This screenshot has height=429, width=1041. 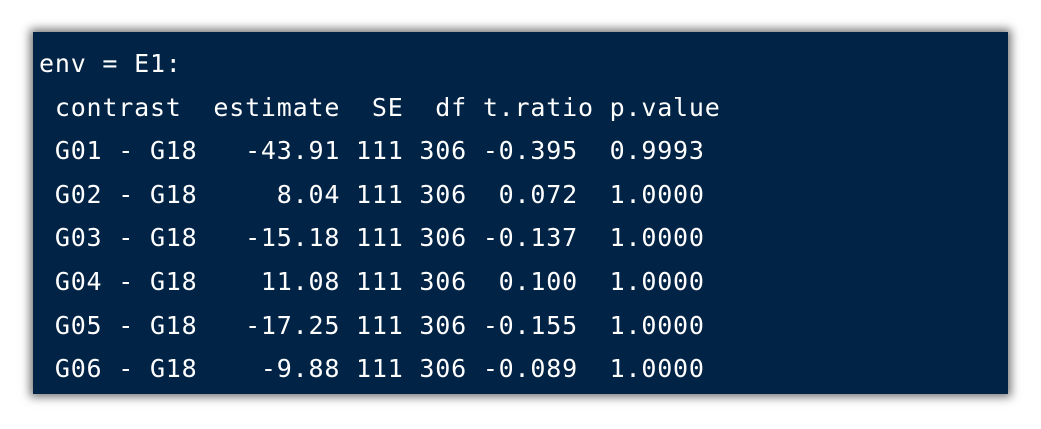 What do you see at coordinates (372, 150) in the screenshot?
I see `table-row: G01 - G18 -43.91 111 306 -0.395 0.9993` at bounding box center [372, 150].